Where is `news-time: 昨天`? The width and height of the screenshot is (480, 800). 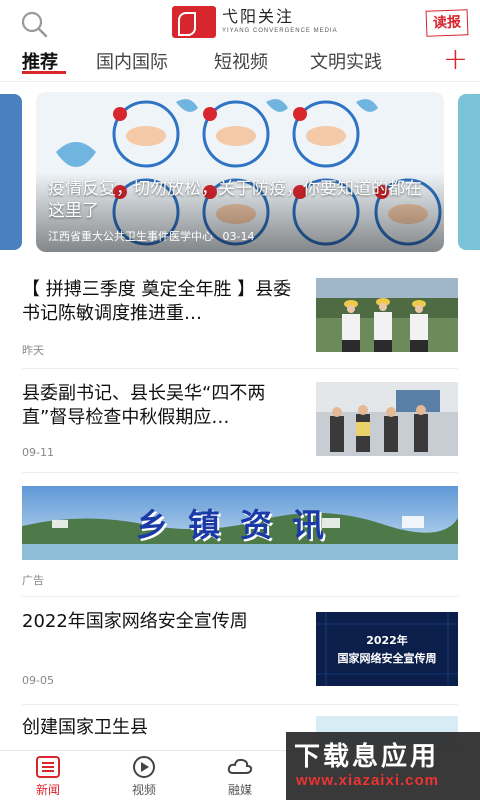 news-time: 昨天 is located at coordinates (33, 350).